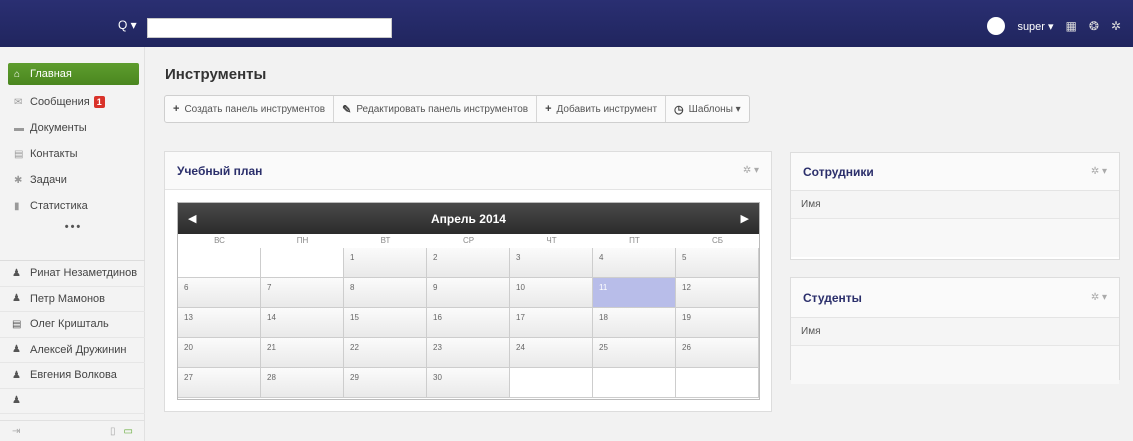  I want to click on calendar-day: 2, so click(468, 263).